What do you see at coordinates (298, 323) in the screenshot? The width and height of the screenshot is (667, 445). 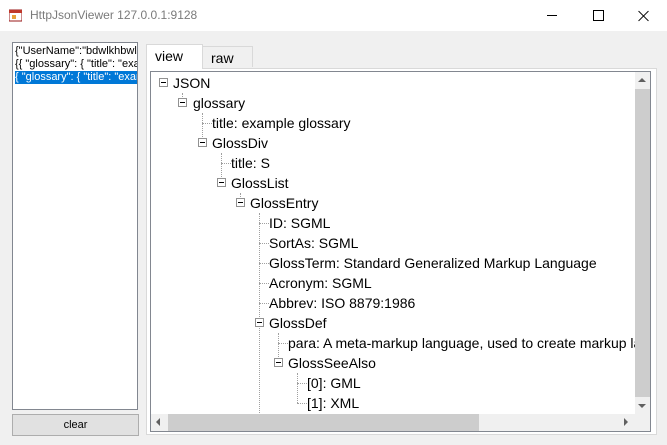 I see `tree-node: GlossDef` at bounding box center [298, 323].